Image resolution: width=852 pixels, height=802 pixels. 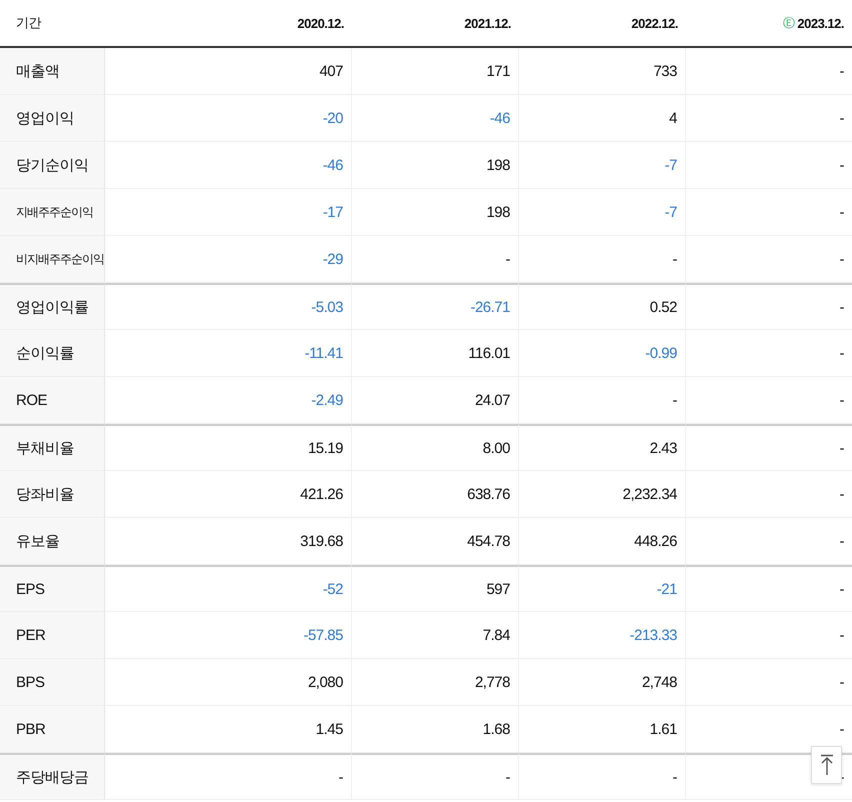 What do you see at coordinates (52, 259) in the screenshot?
I see `row-label: 비지배주주순이익` at bounding box center [52, 259].